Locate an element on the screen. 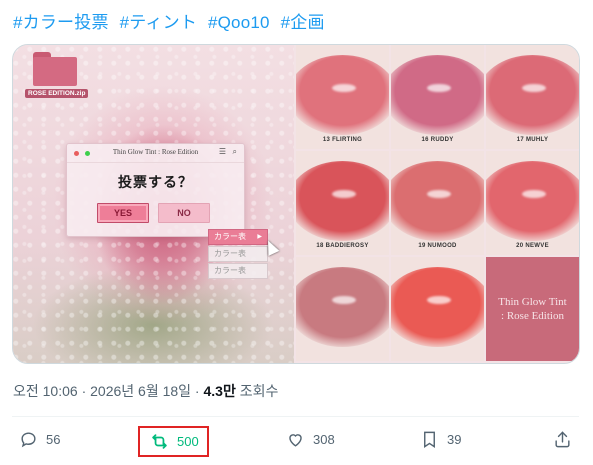 The image size is (593, 465). timestamp: 오전 10:06 · 2026년 6월 18일 · is located at coordinates (108, 391).